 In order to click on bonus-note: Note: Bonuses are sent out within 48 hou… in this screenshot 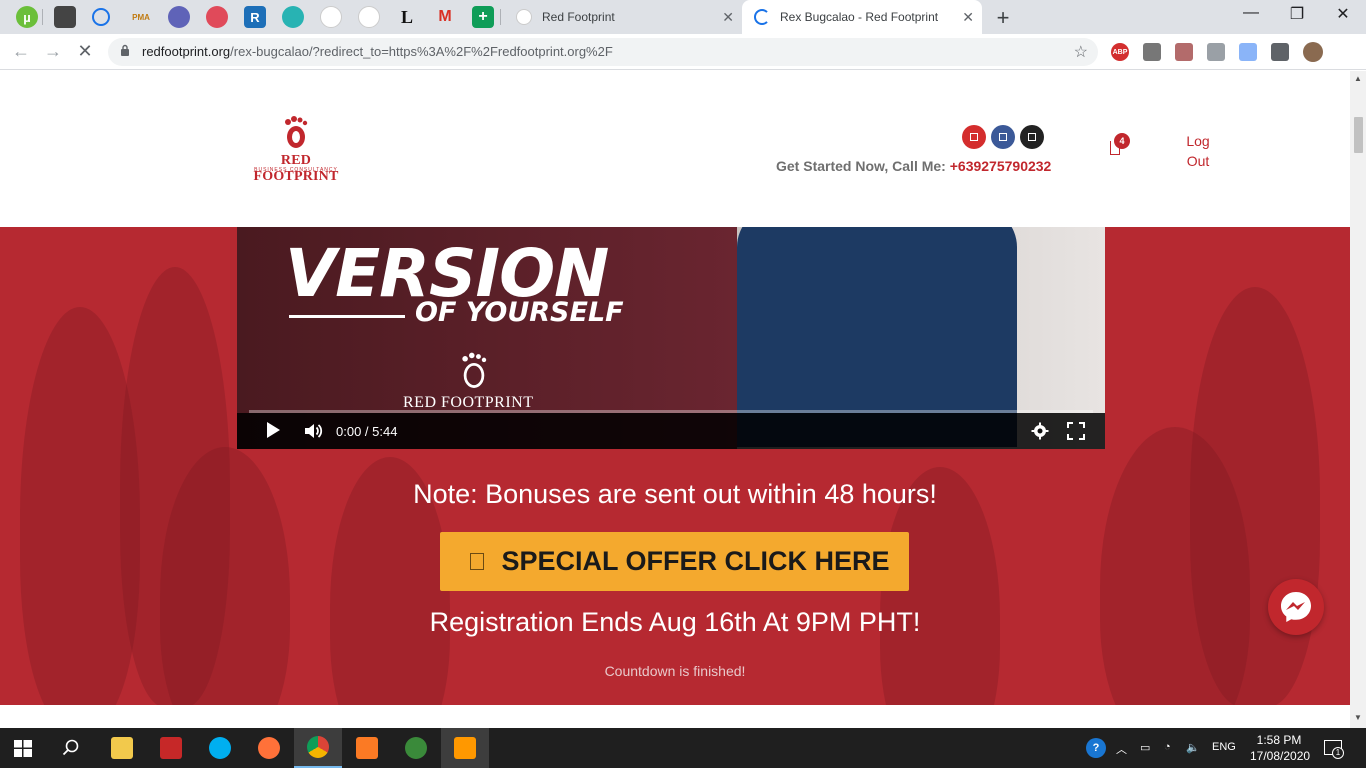, I will do `click(675, 494)`.